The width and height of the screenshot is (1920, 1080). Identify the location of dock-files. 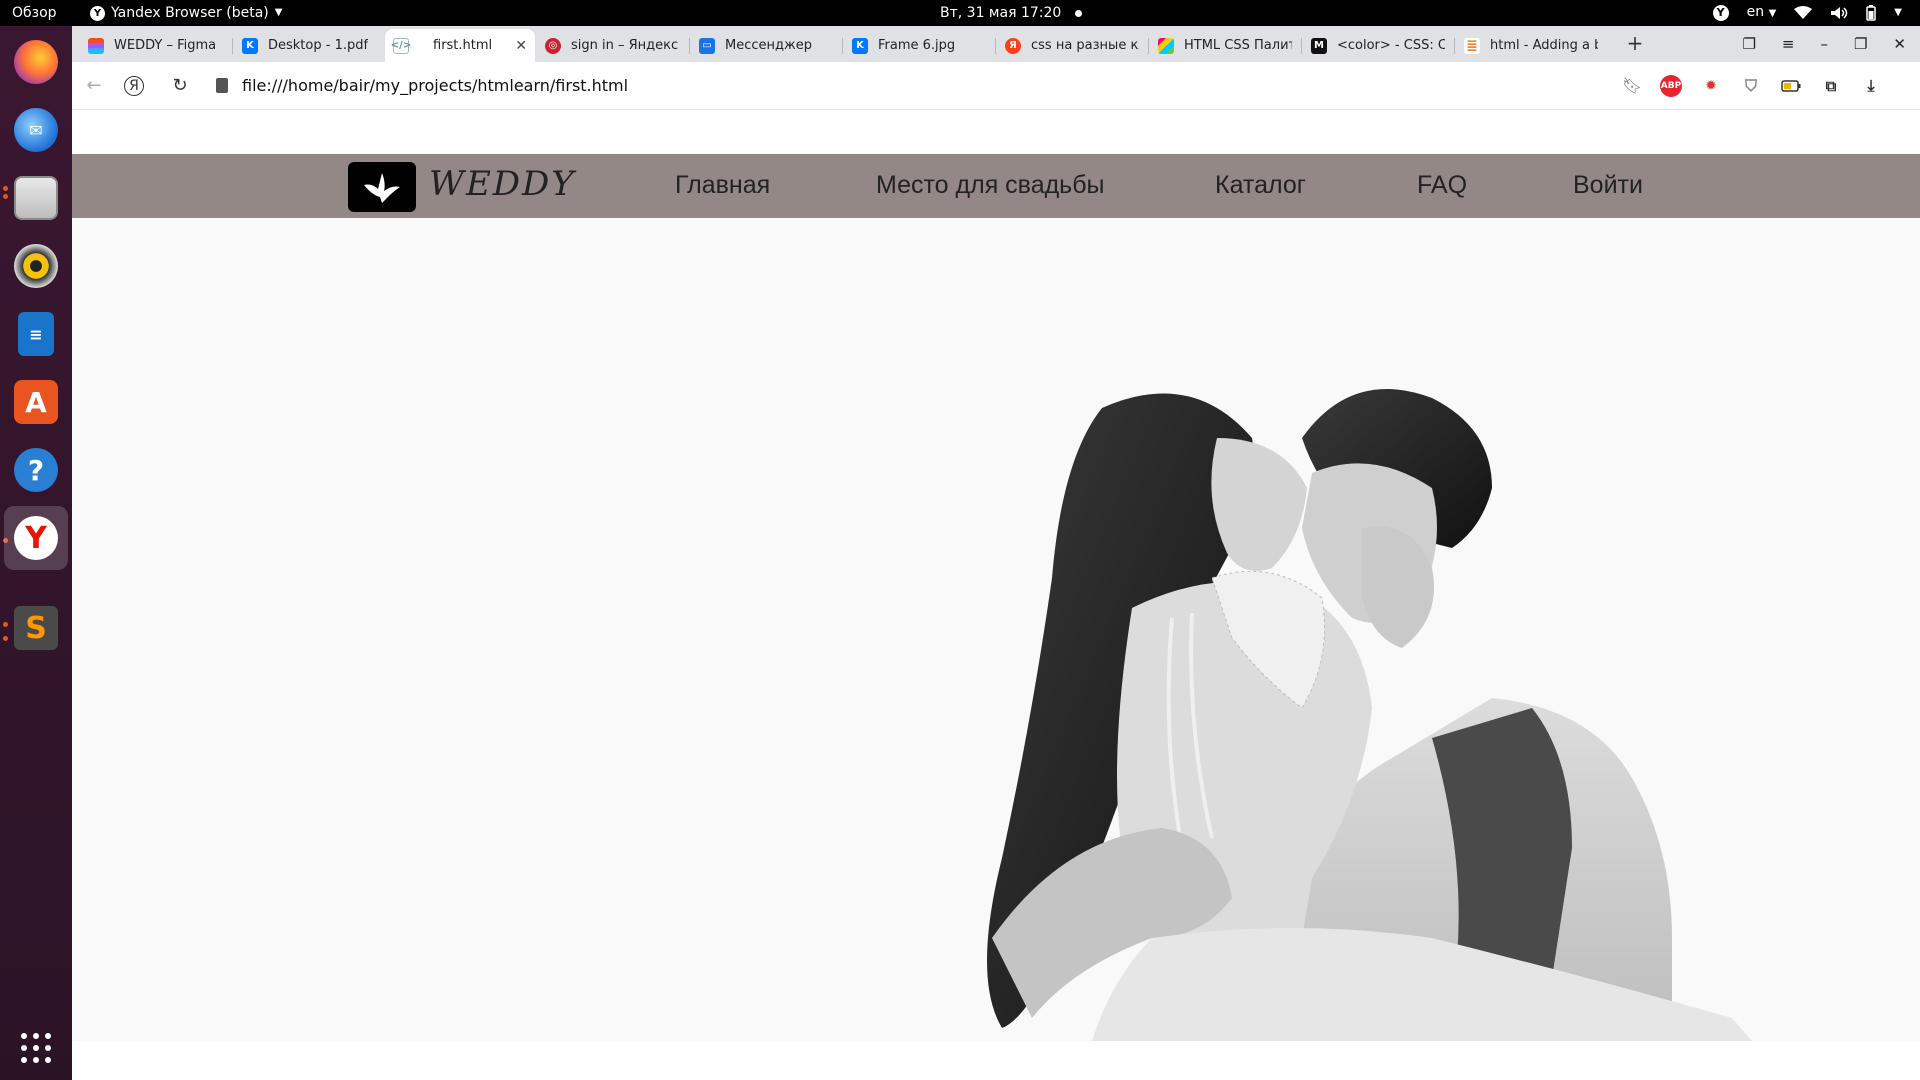
(36, 198).